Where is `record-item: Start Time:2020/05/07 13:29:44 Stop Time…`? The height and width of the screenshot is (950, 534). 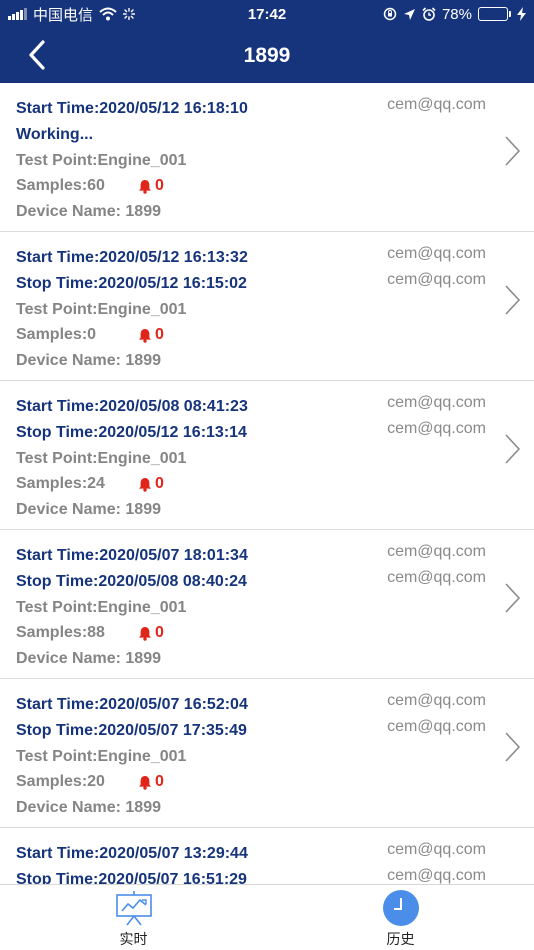 record-item: Start Time:2020/05/07 13:29:44 Stop Time… is located at coordinates (267, 856).